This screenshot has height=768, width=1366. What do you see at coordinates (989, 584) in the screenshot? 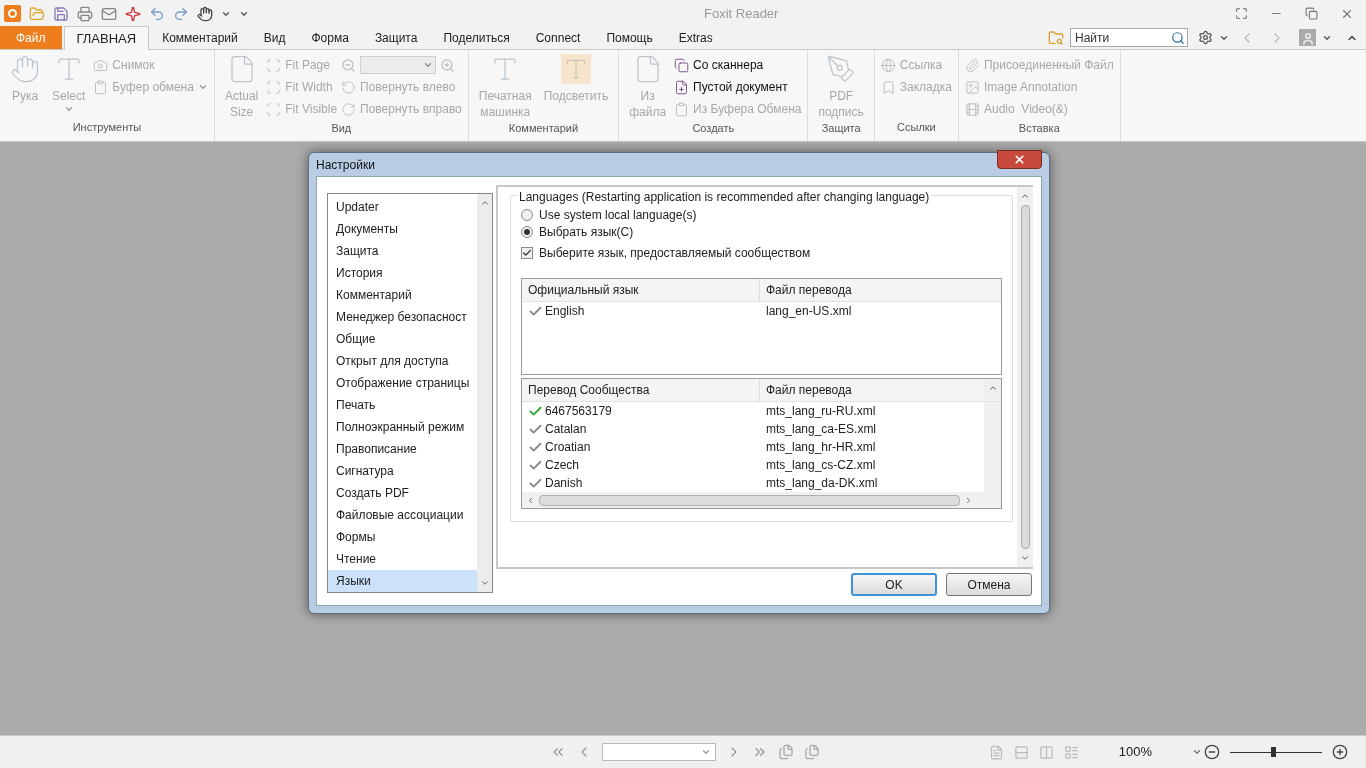
I see `dialog-button: Отмена` at bounding box center [989, 584].